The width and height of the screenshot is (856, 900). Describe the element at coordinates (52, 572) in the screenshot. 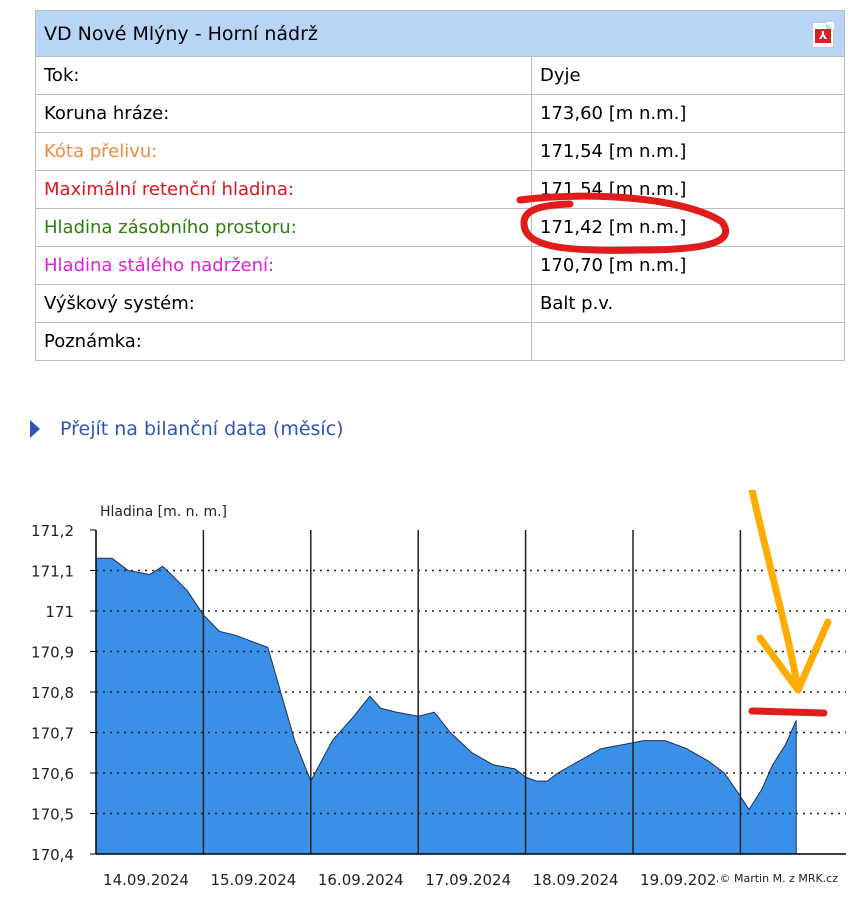

I see `y-tick-label: 171,1` at that location.